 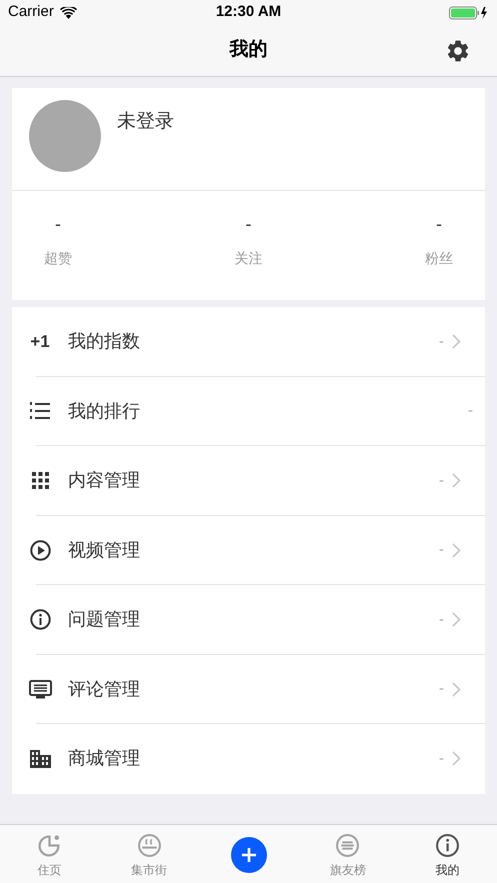 What do you see at coordinates (58, 258) in the screenshot?
I see `stat-label: 超赞` at bounding box center [58, 258].